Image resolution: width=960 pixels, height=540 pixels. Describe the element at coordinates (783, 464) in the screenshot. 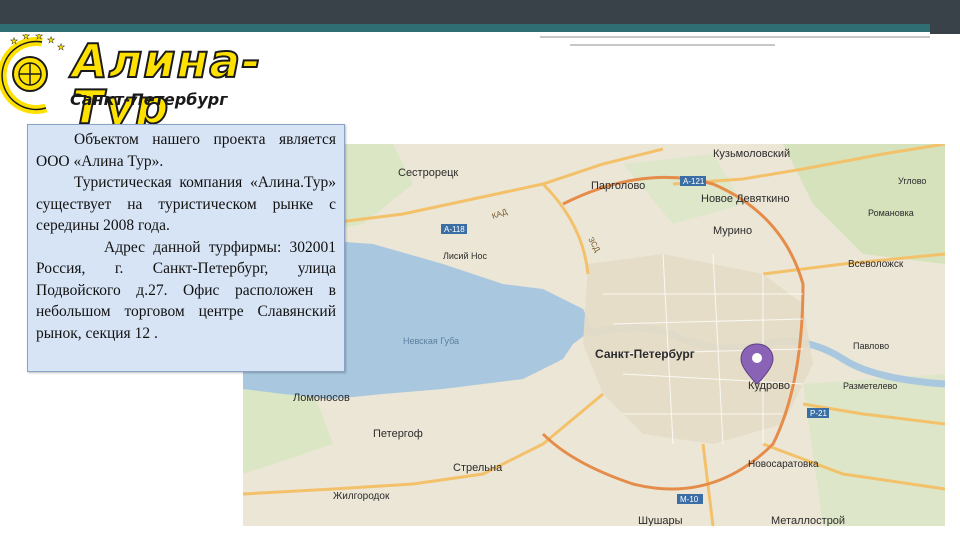

I see `label-novosaratovka: Новосаратовка` at that location.